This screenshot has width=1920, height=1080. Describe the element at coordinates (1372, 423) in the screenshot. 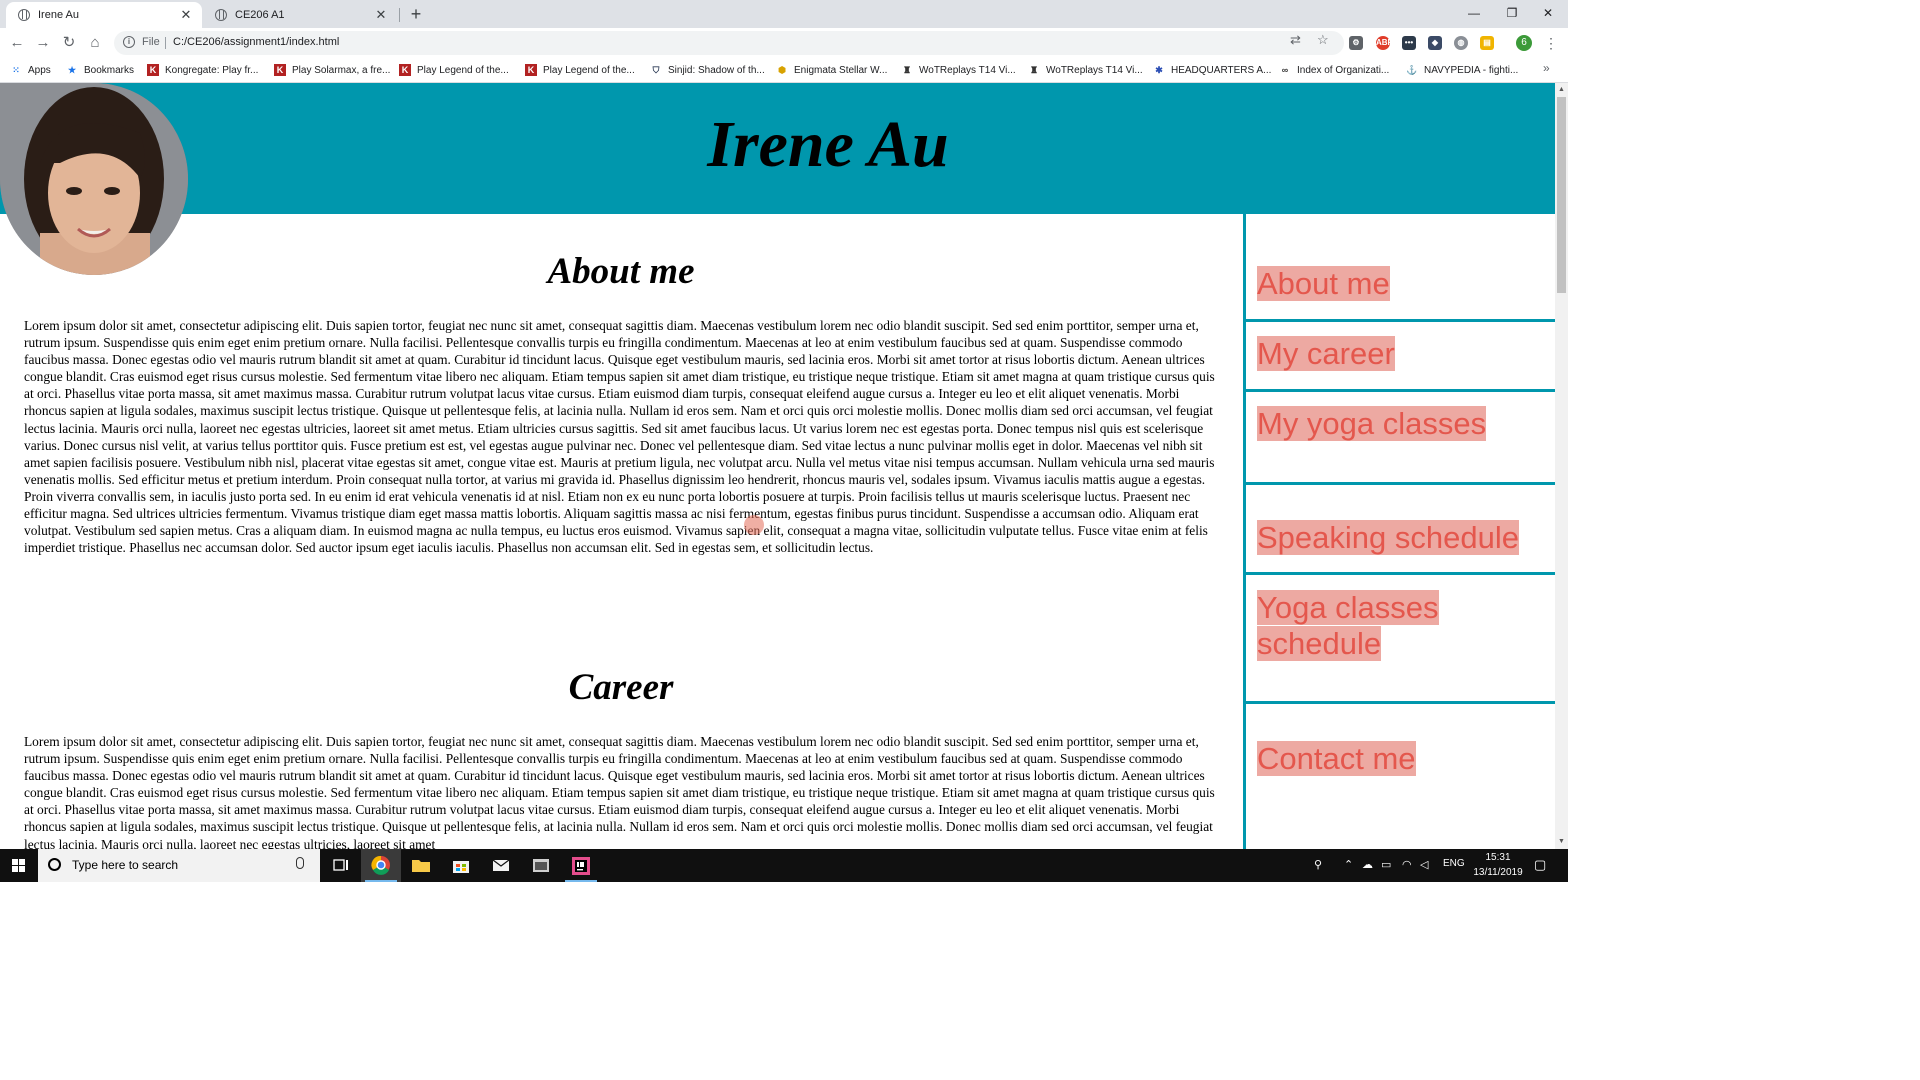

I see `nav-link-label: My yoga classes` at that location.